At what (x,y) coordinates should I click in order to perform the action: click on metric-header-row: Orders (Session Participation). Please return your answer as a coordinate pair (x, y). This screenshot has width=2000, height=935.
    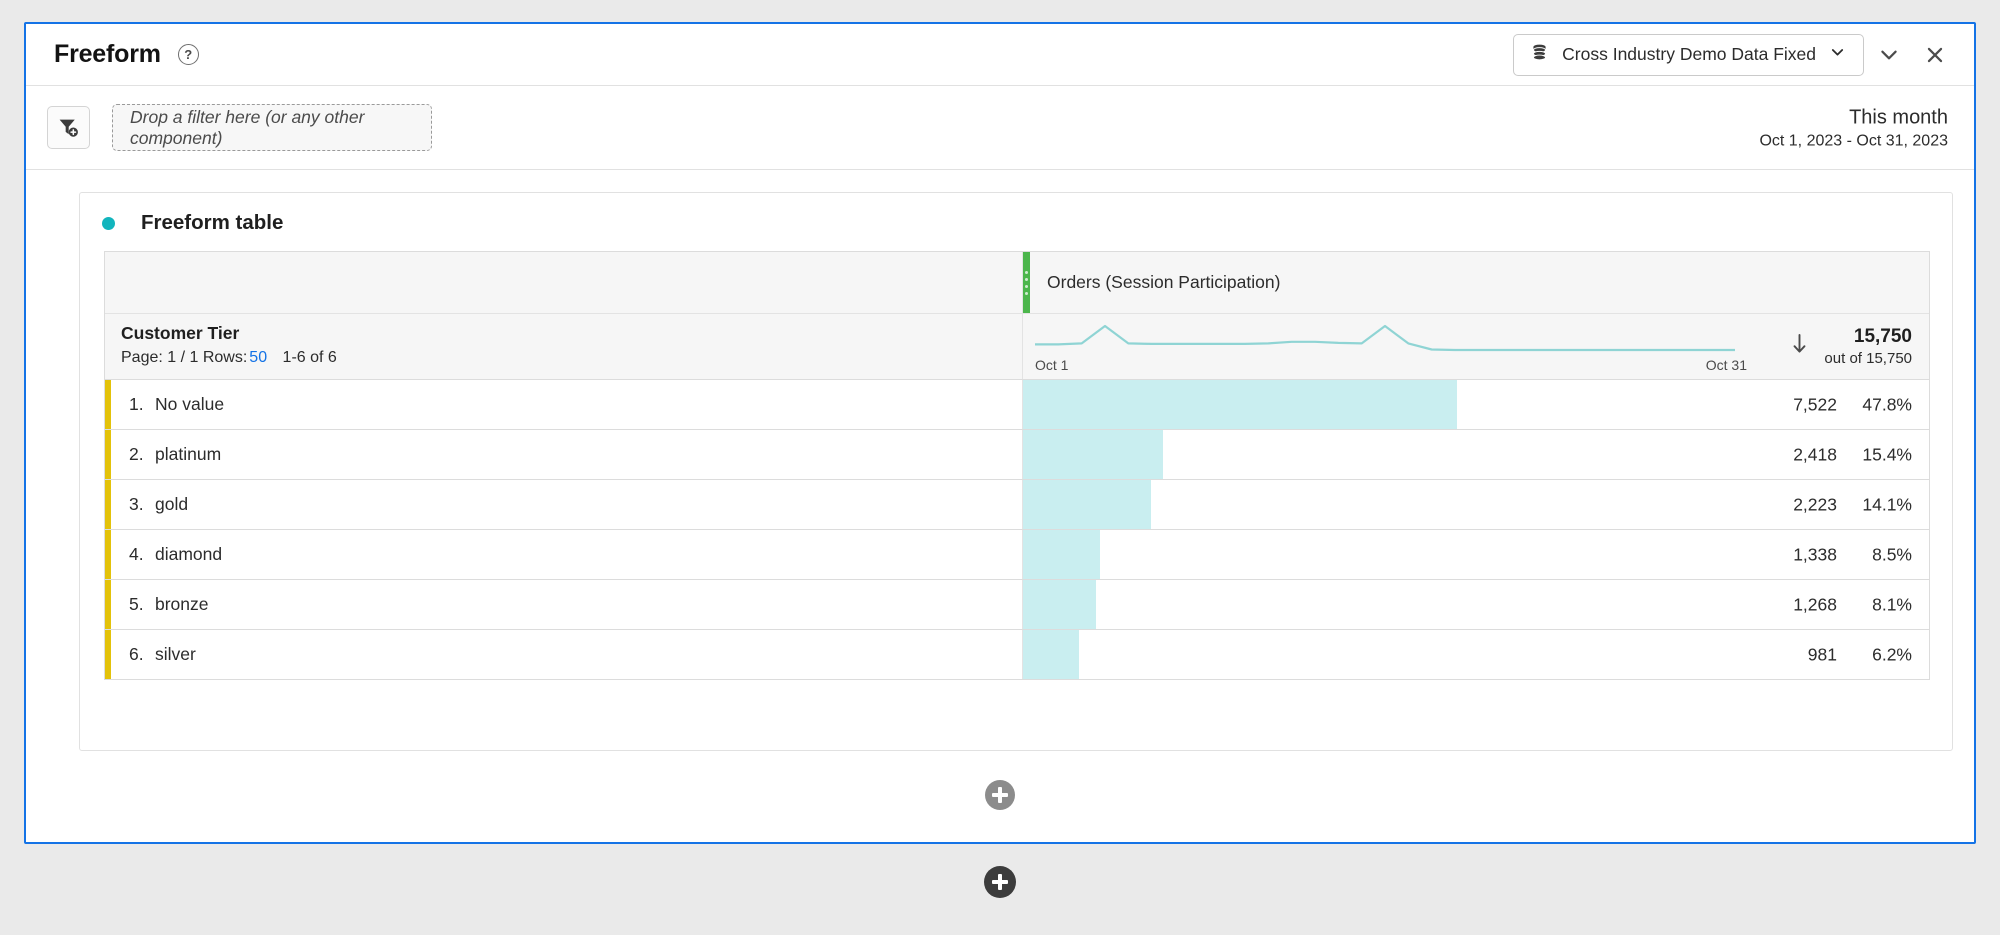
    Looking at the image, I should click on (1017, 283).